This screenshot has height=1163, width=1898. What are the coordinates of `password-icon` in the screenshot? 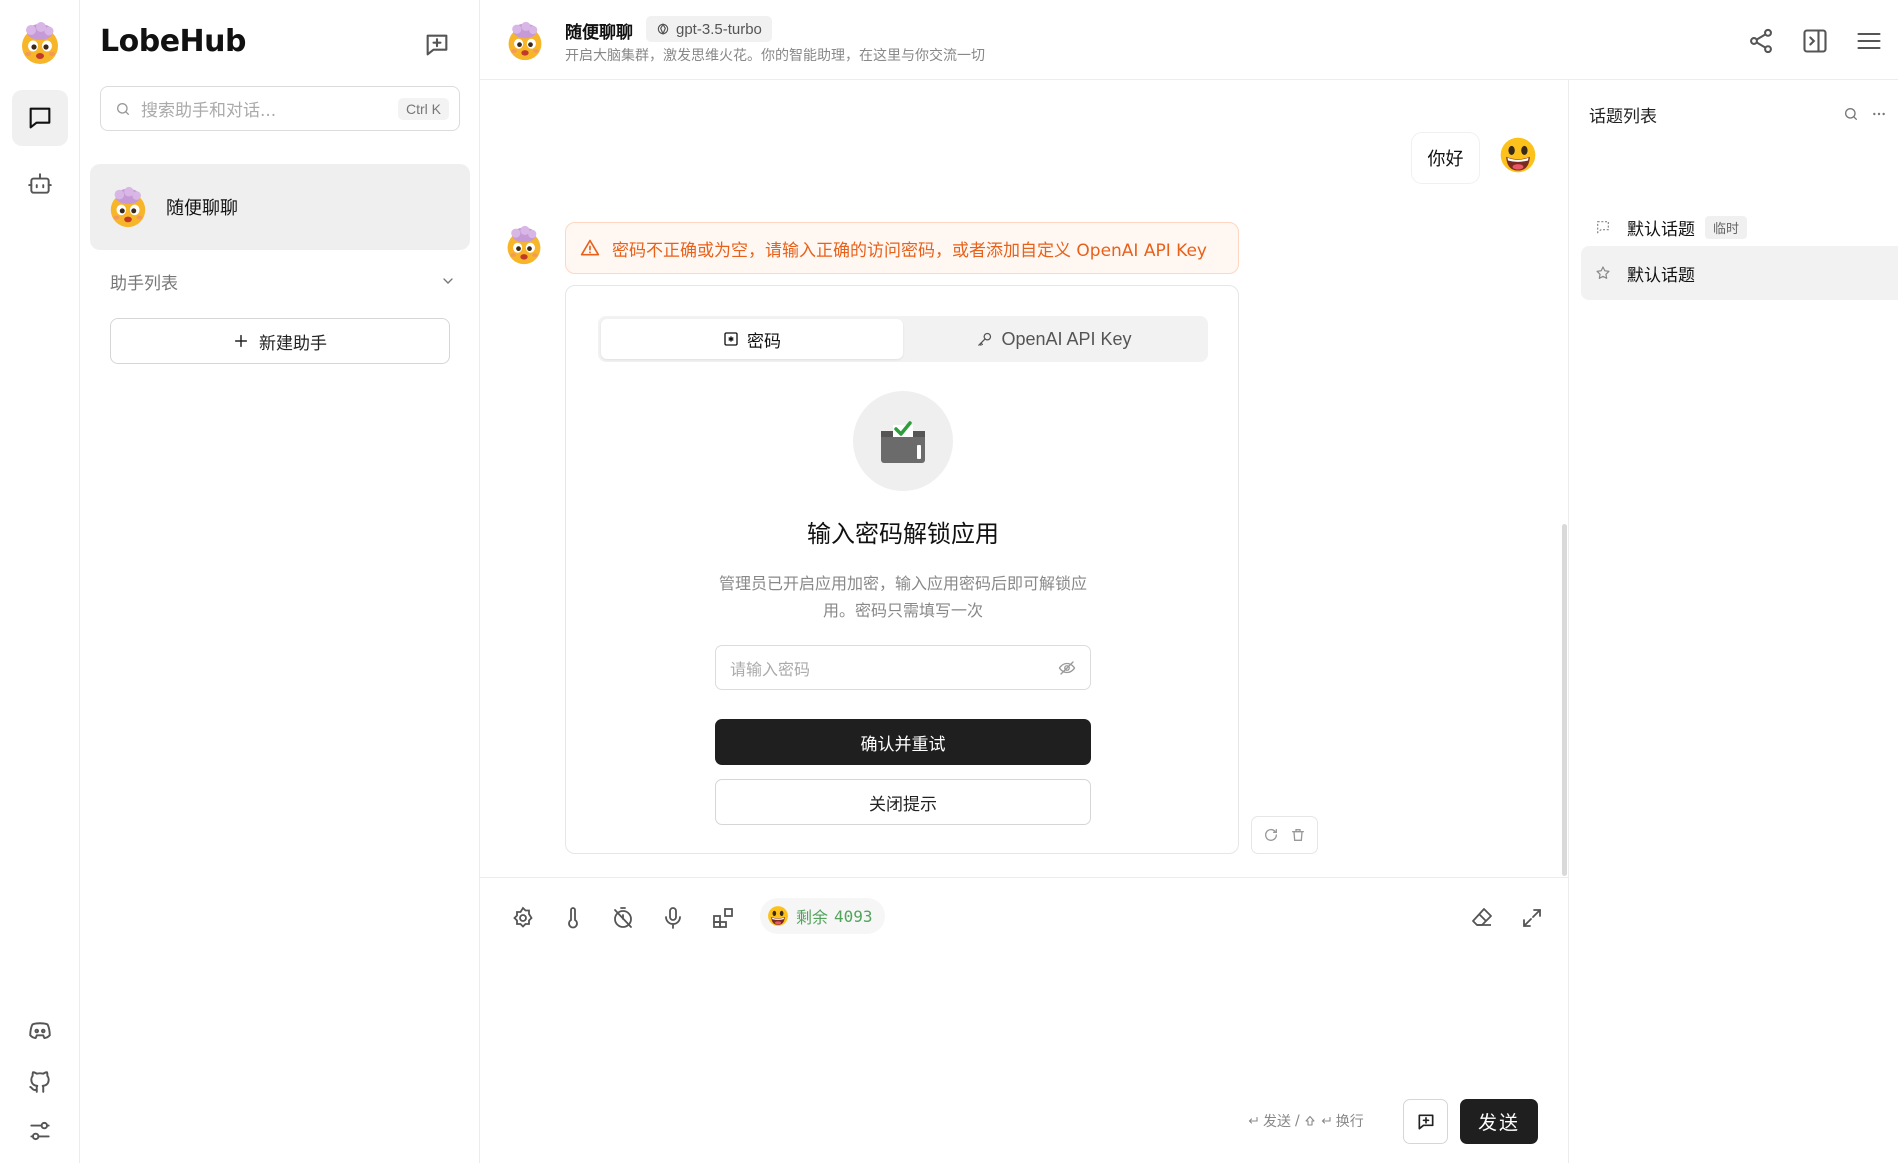 It's located at (731, 339).